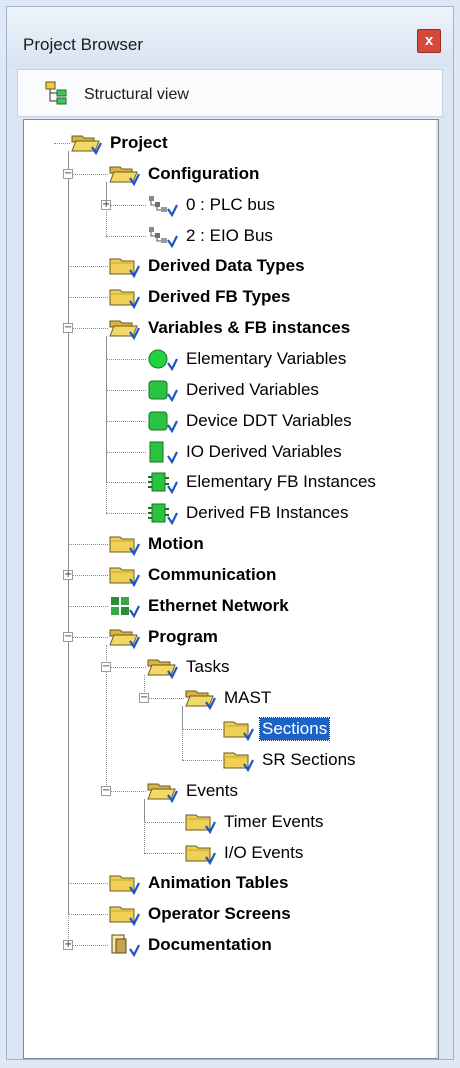 The width and height of the screenshot is (460, 1068). What do you see at coordinates (208, 667) in the screenshot?
I see `tree-item-label: Tasks` at bounding box center [208, 667].